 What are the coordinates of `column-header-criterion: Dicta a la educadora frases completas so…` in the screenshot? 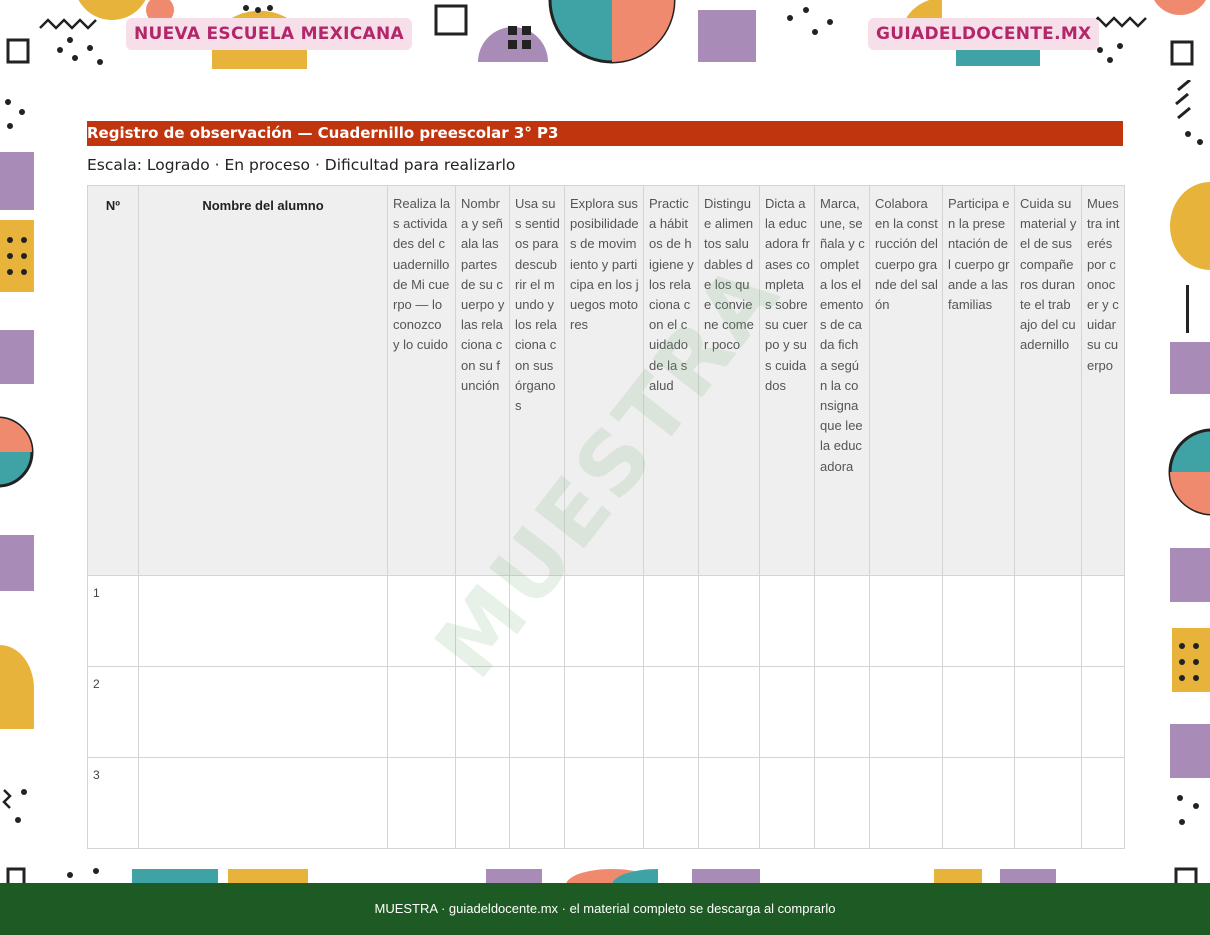 It's located at (787, 380).